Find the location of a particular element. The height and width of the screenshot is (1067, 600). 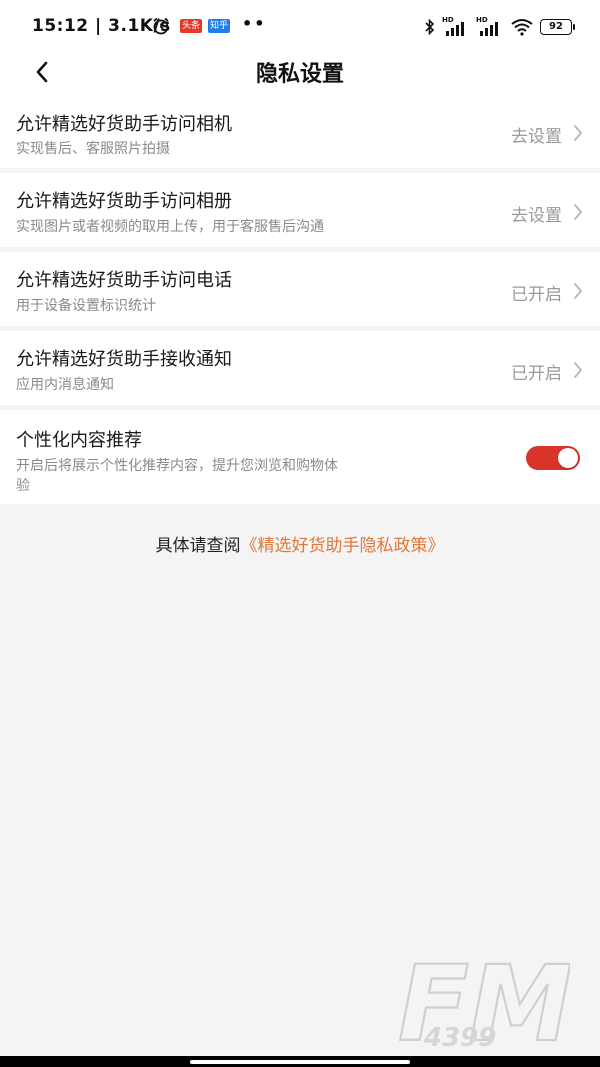

policy-prefix: 具体请查阅 is located at coordinates (198, 546).